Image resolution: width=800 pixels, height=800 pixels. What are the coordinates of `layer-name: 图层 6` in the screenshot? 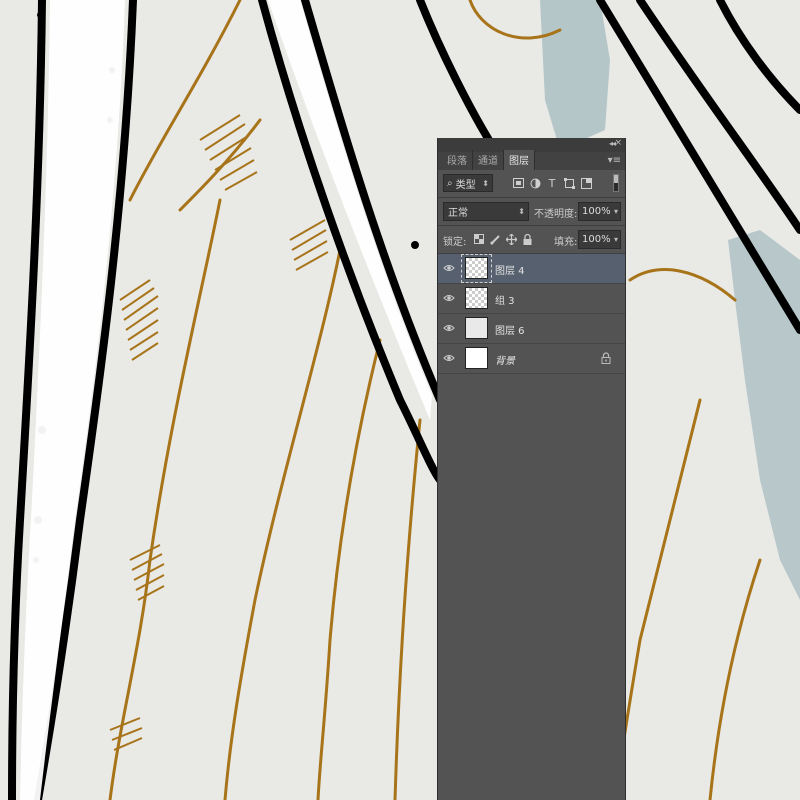 It's located at (510, 331).